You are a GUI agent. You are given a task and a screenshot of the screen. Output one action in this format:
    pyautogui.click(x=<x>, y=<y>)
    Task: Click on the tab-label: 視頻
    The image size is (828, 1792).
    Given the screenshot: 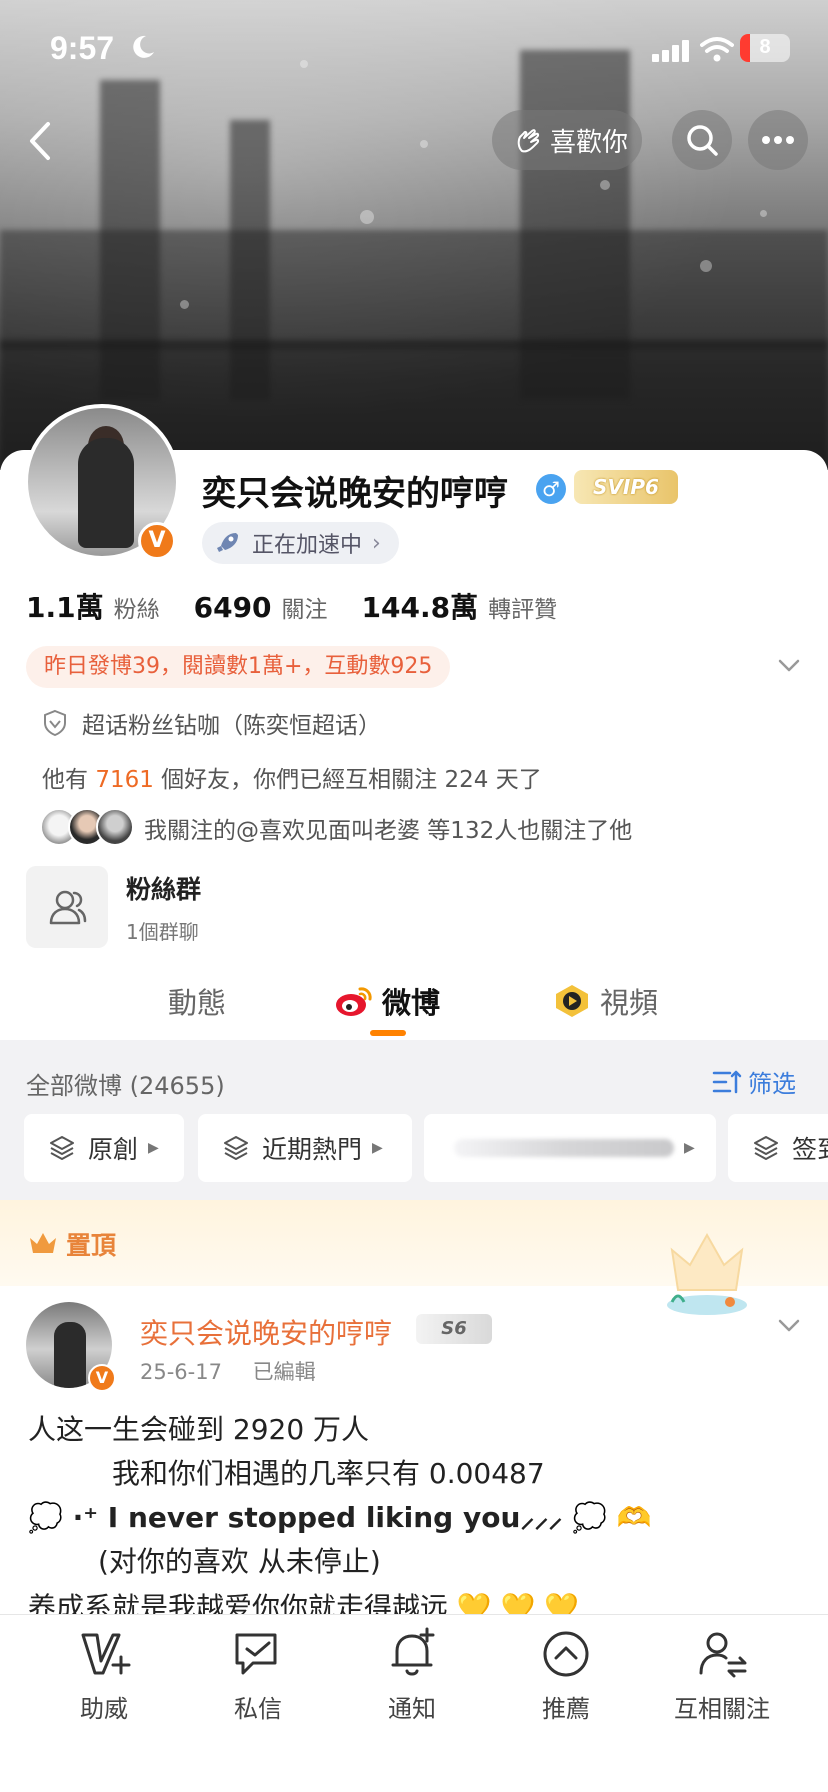 What is the action you would take?
    pyautogui.click(x=629, y=1003)
    